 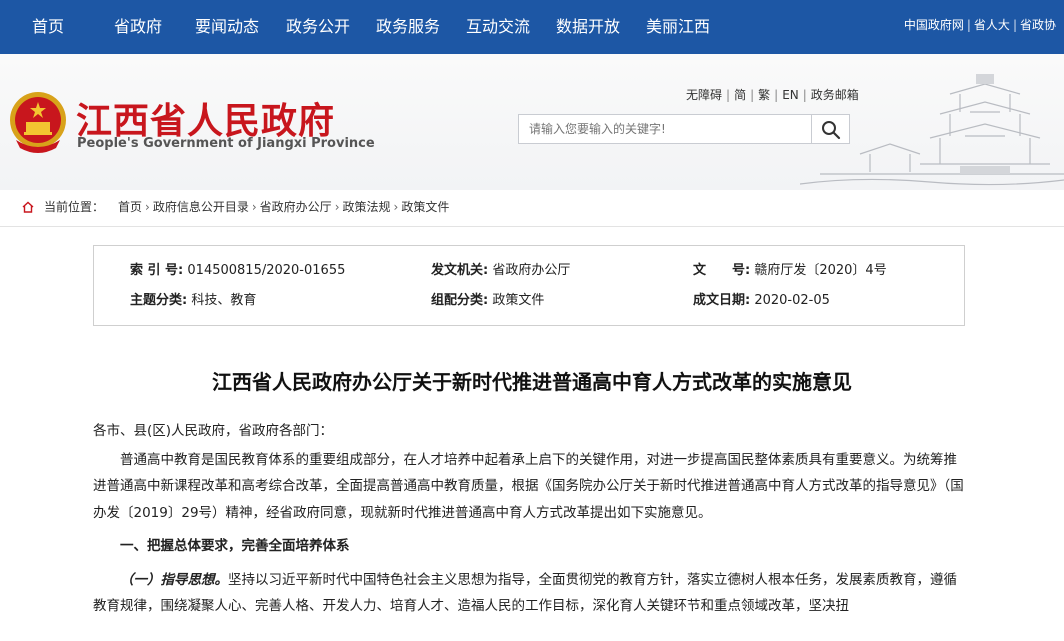 I want to click on section-heading: 一、把握总体要求，完善全面培养体系, so click(x=235, y=546).